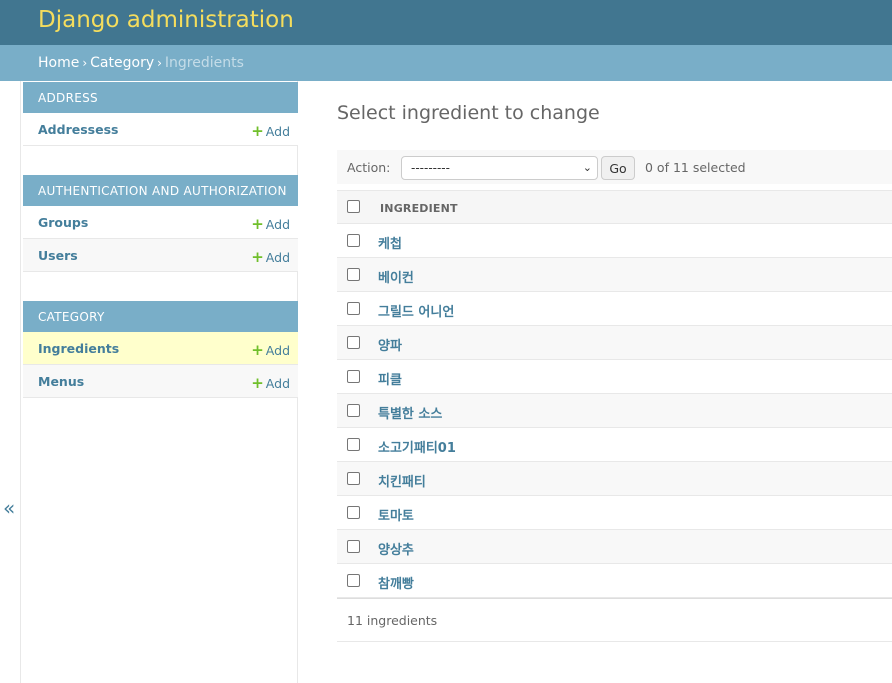 Image resolution: width=892 pixels, height=683 pixels. Describe the element at coordinates (430, 168) in the screenshot. I see `action-select-value: ---------` at that location.